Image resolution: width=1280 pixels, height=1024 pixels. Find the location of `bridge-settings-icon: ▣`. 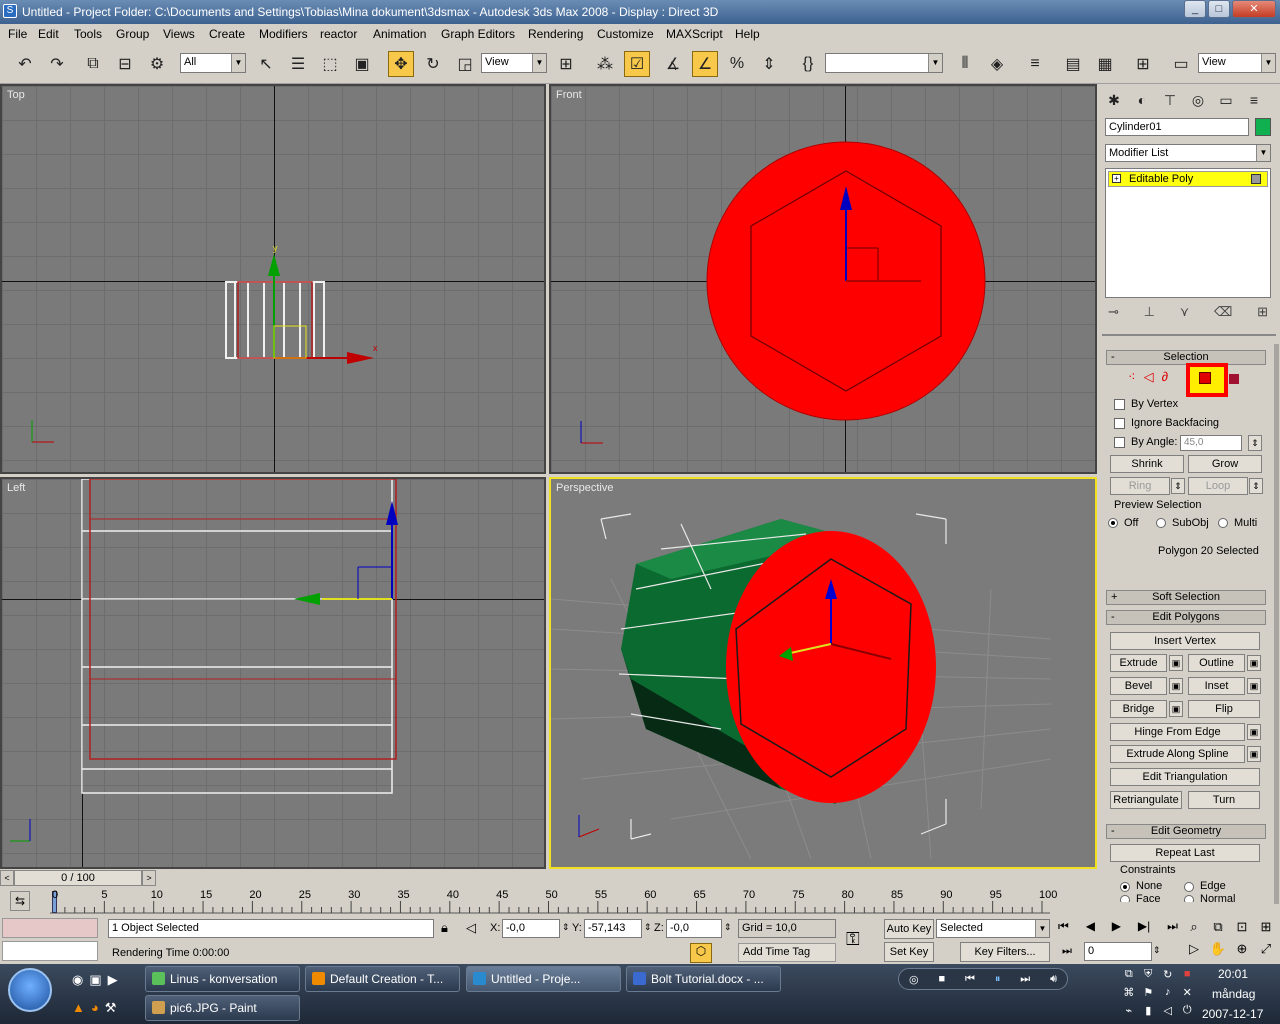

bridge-settings-icon: ▣ is located at coordinates (1176, 709).